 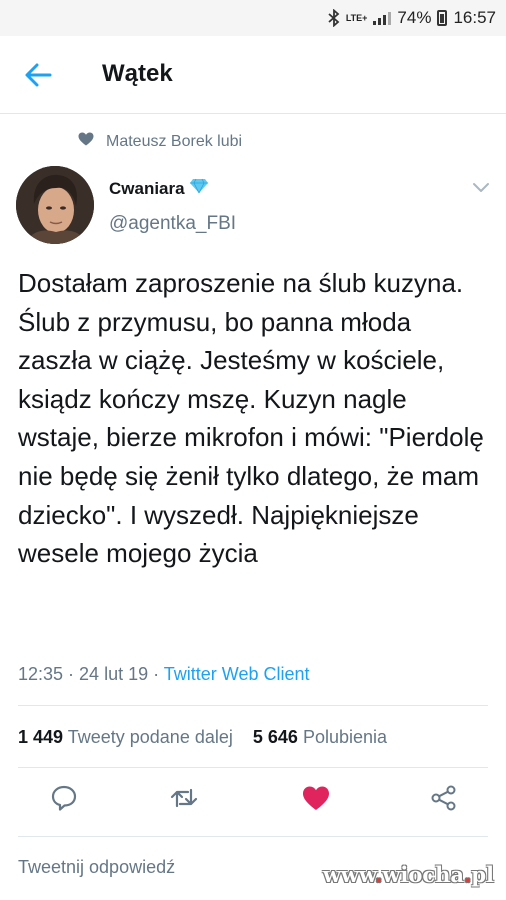 What do you see at coordinates (316, 798) in the screenshot?
I see `like-icon` at bounding box center [316, 798].